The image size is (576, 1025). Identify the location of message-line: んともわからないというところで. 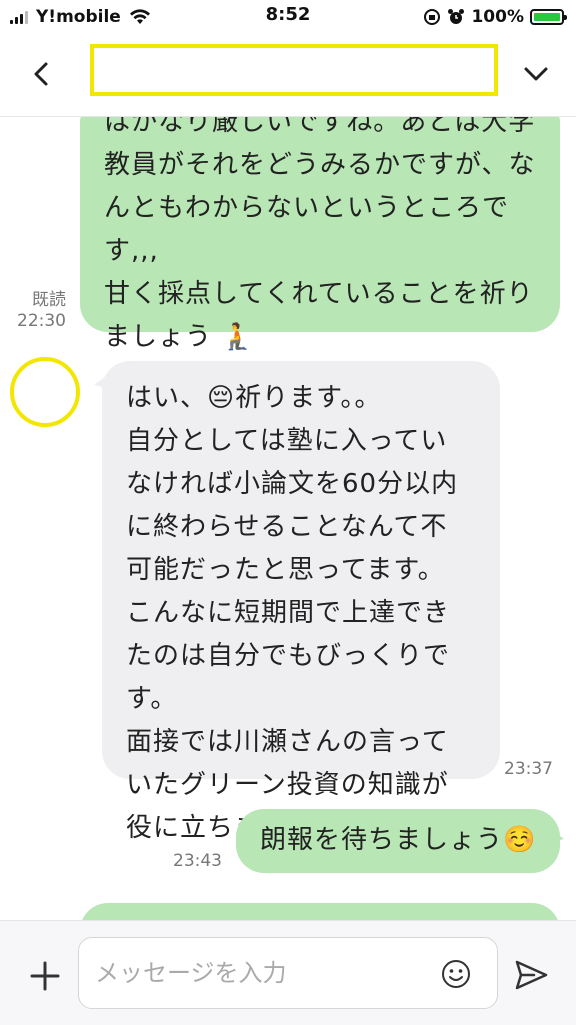
(307, 208).